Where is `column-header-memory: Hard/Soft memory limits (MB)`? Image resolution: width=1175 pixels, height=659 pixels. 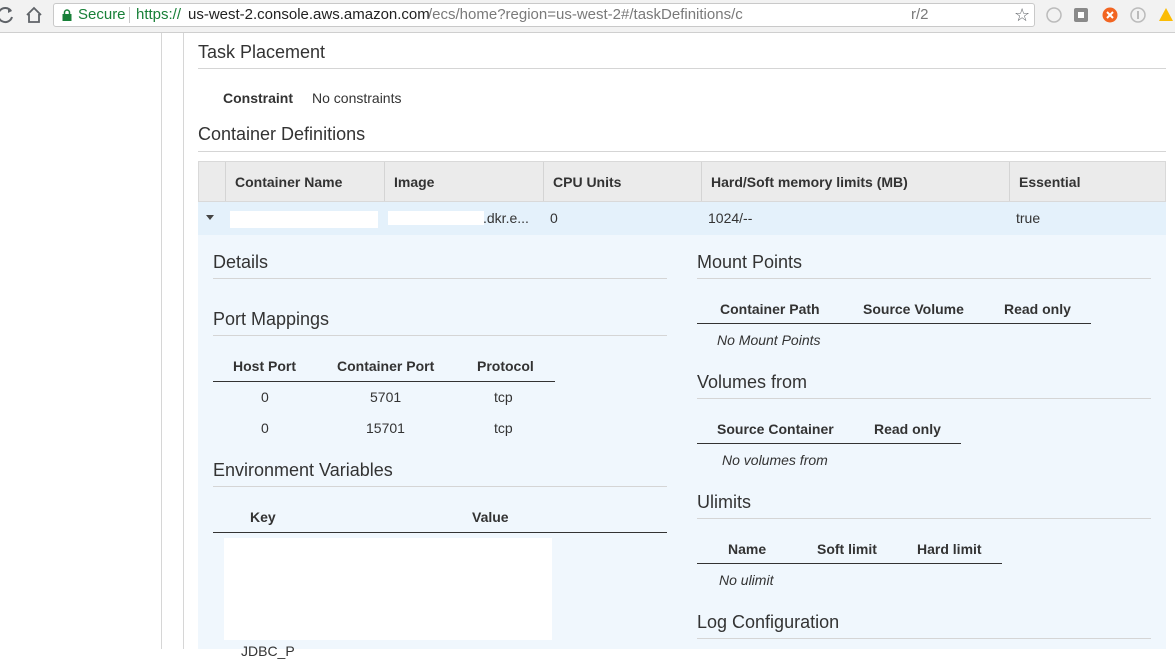 column-header-memory: Hard/Soft memory limits (MB) is located at coordinates (855, 181).